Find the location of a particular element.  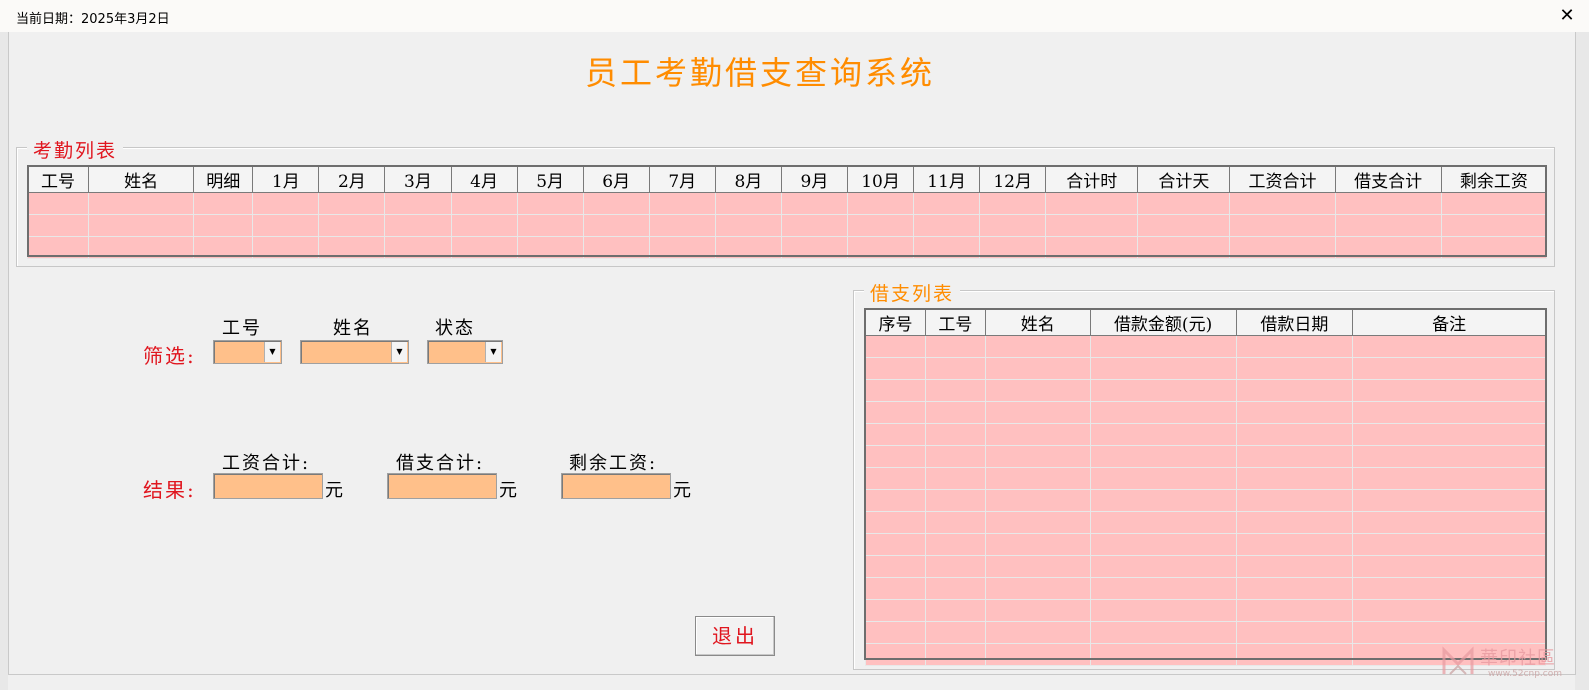

employee-id-combo: ▼ is located at coordinates (247, 352).